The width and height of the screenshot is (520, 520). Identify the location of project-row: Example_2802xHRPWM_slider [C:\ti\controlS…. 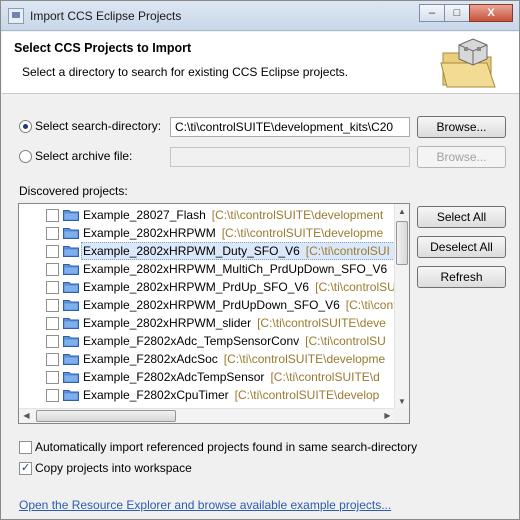
(208, 323).